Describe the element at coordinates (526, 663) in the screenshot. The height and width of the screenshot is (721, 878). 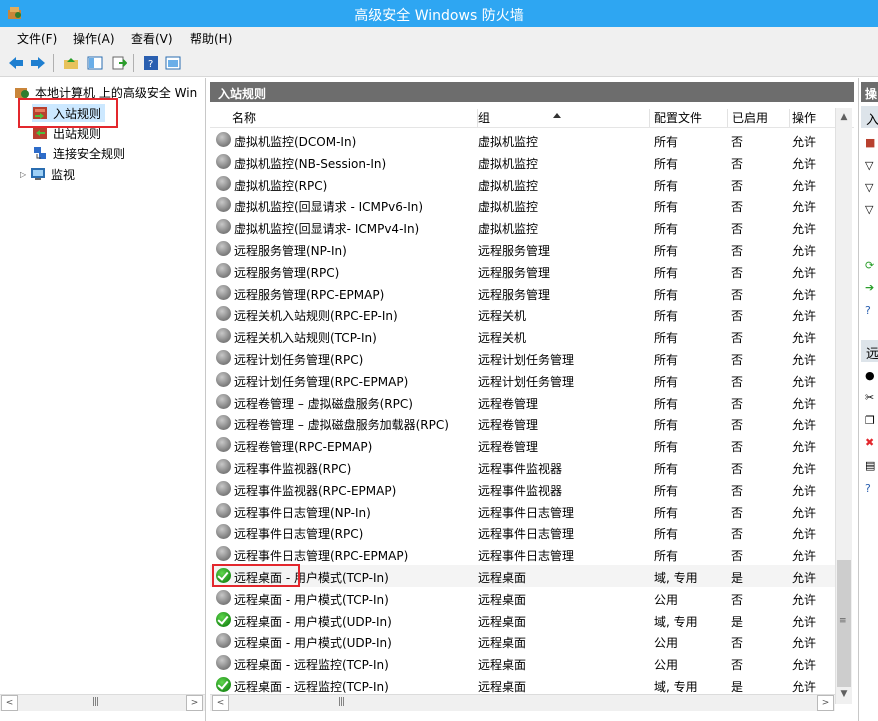
I see `rule-row: 远程桌面 - 远程监控(TCP-In) 远程桌面 公用 否 允许` at that location.